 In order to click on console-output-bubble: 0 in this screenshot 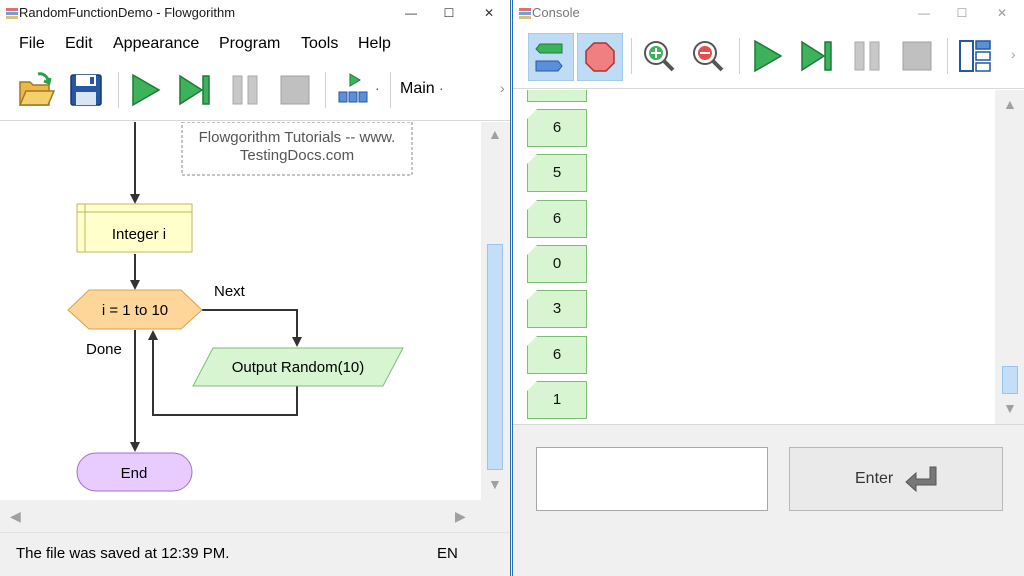, I will do `click(557, 264)`.